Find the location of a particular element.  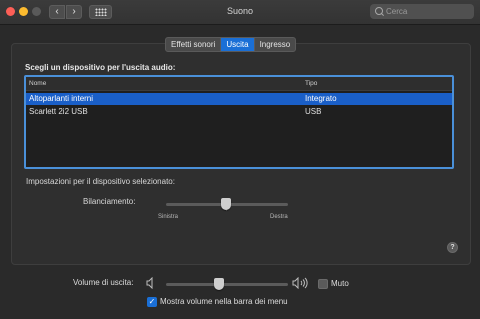

search-field is located at coordinates (422, 11).